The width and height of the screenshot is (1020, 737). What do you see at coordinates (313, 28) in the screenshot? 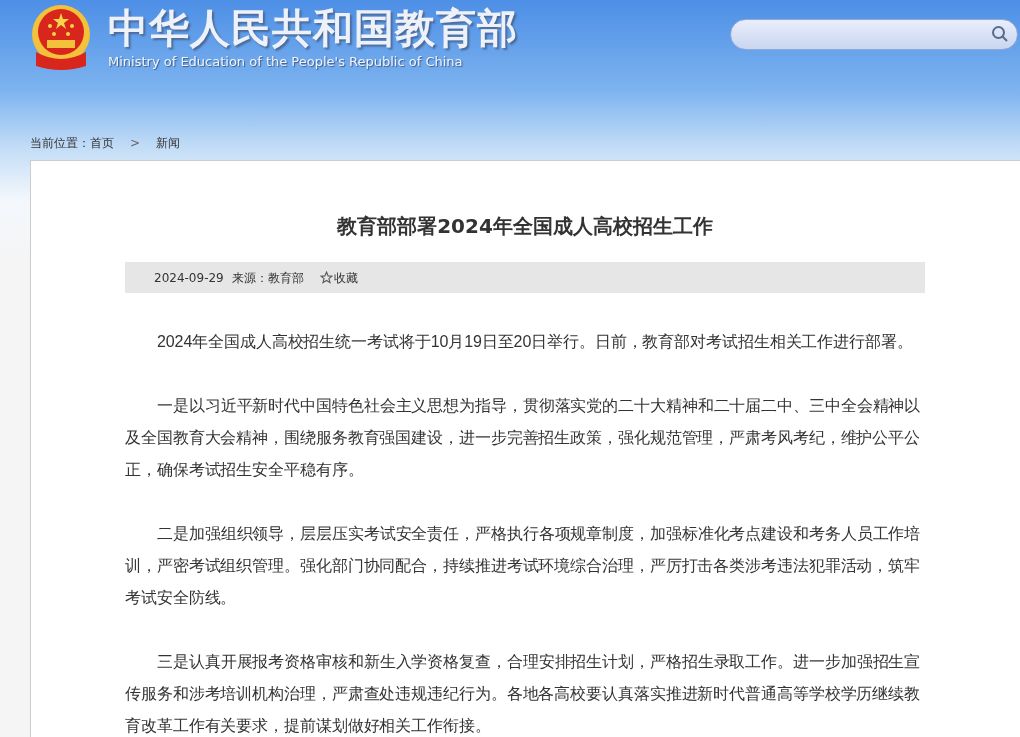
I see `site-title: 中华人民共和国教育部` at bounding box center [313, 28].